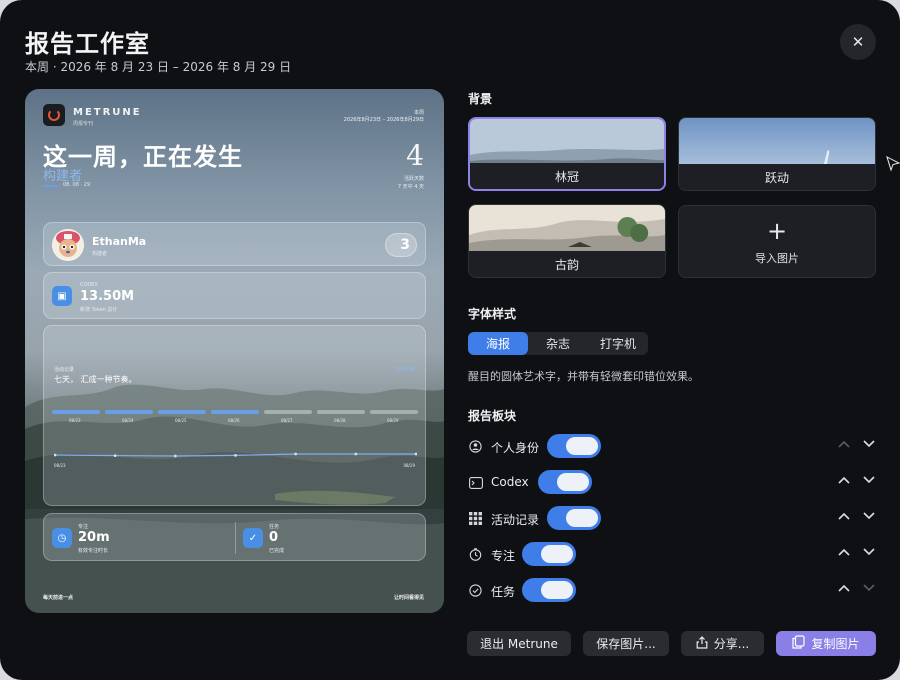 This screenshot has height=680, width=900. I want to click on canopy-thumbnail, so click(567, 143).